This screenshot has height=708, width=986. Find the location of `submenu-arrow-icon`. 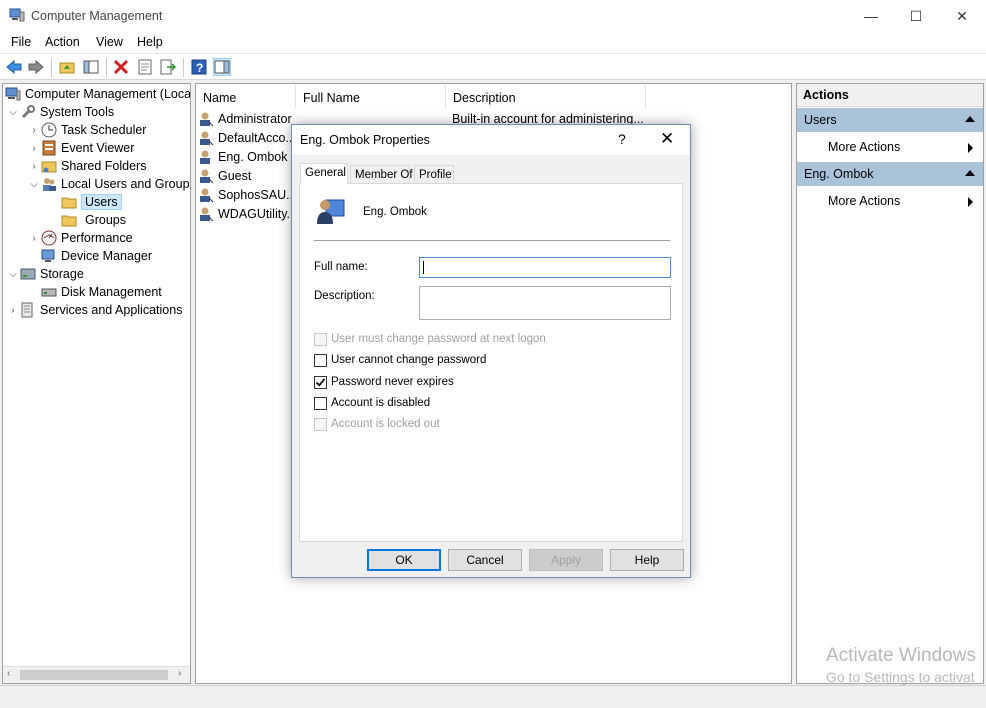

submenu-arrow-icon is located at coordinates (970, 202).